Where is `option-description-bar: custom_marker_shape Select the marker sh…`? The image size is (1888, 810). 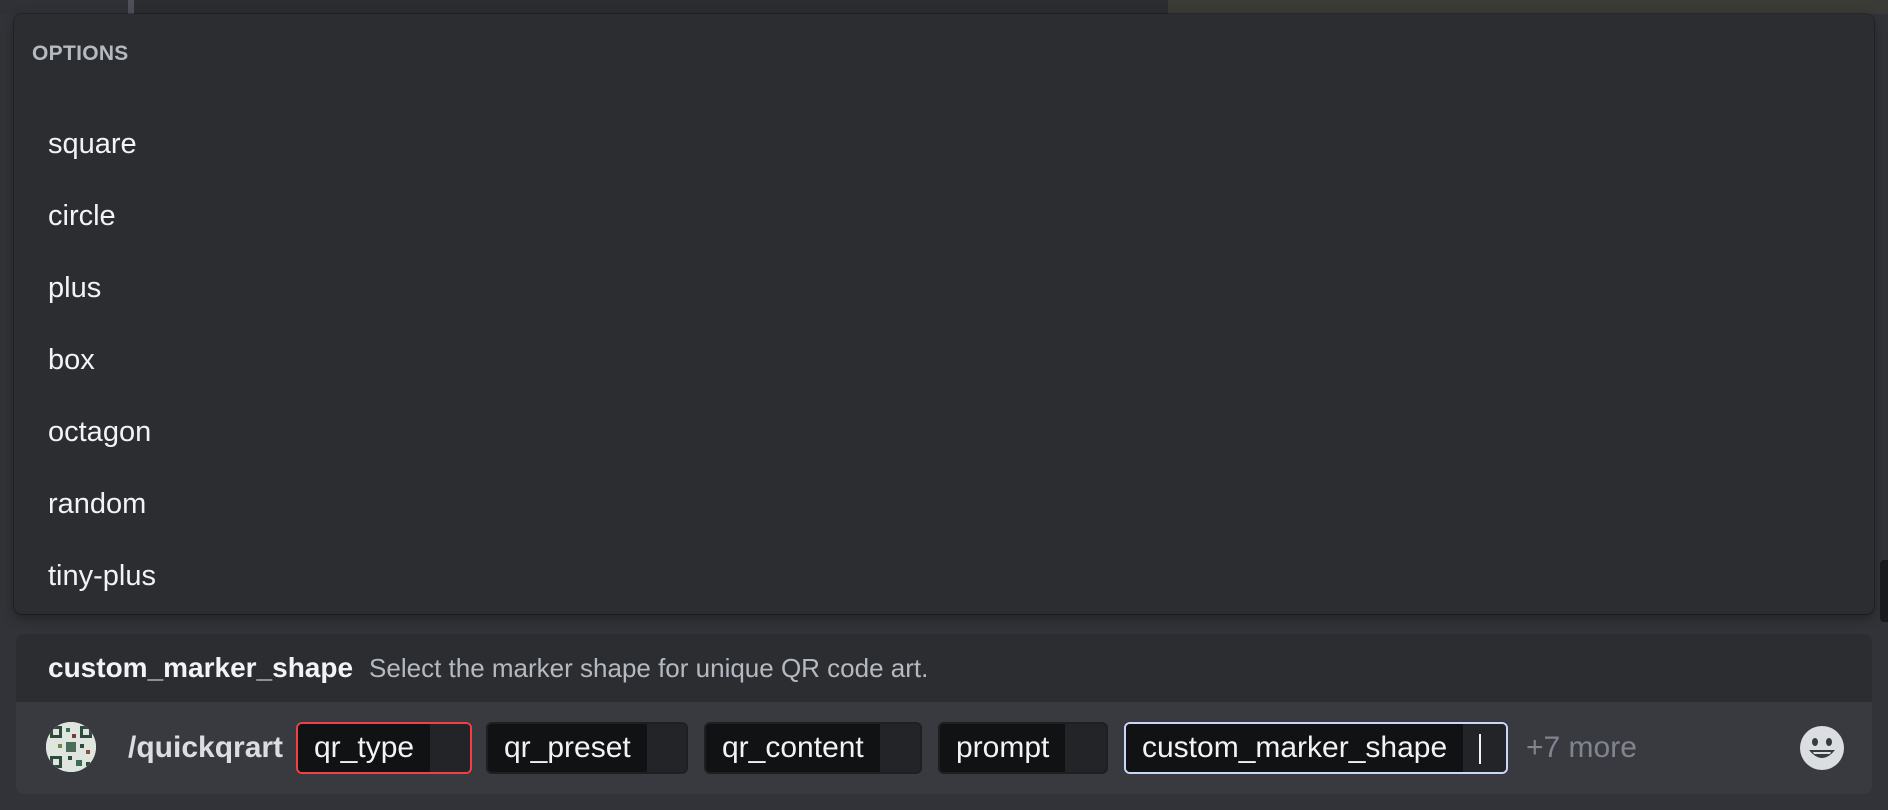 option-description-bar: custom_marker_shape Select the marker sh… is located at coordinates (944, 668).